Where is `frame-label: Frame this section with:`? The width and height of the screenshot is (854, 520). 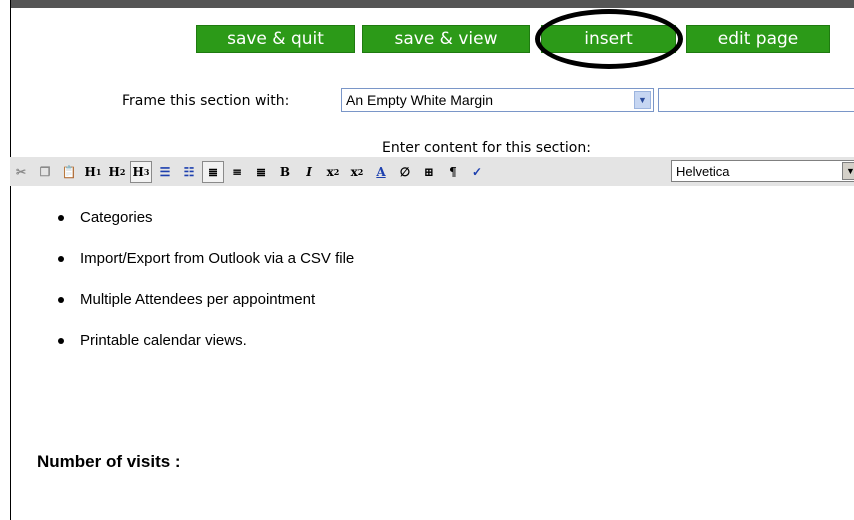
frame-label: Frame this section with: is located at coordinates (206, 101).